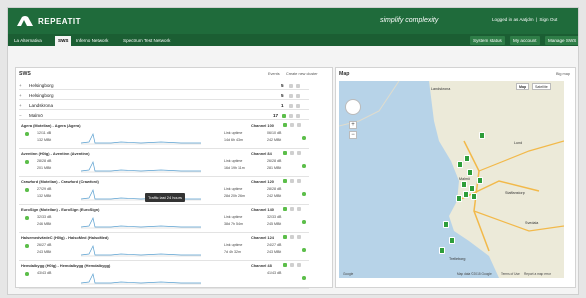 Image resolution: width=586 pixels, height=298 pixels. Describe the element at coordinates (441, 89) in the screenshot. I see `city-label: Landskrona` at that location.